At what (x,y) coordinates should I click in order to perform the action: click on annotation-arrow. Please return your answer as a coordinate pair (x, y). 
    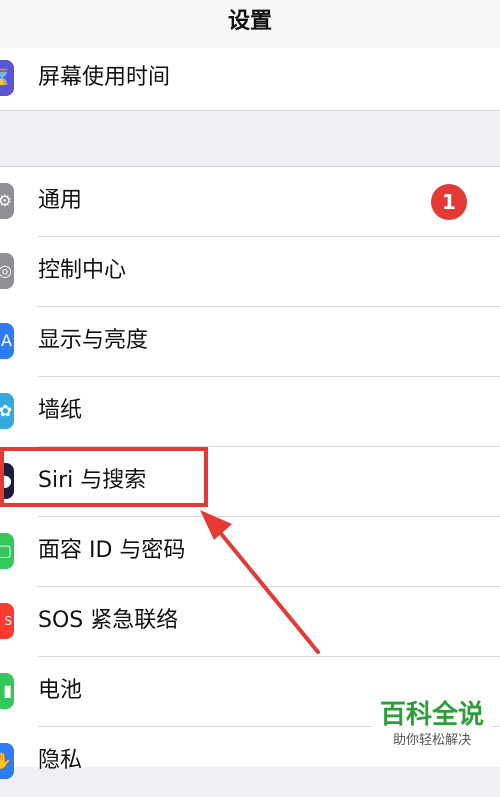
    Looking at the image, I should click on (260, 582).